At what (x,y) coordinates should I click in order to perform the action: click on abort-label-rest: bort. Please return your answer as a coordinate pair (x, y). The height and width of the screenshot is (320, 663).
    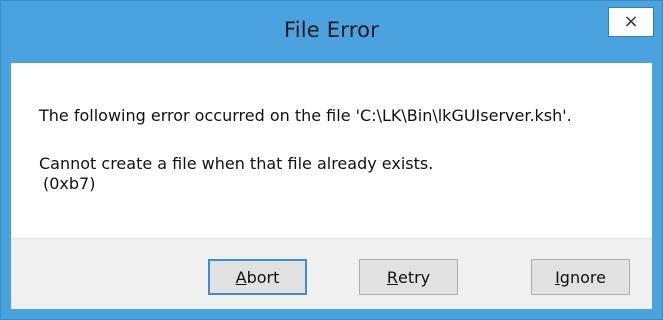
    Looking at the image, I should click on (263, 277).